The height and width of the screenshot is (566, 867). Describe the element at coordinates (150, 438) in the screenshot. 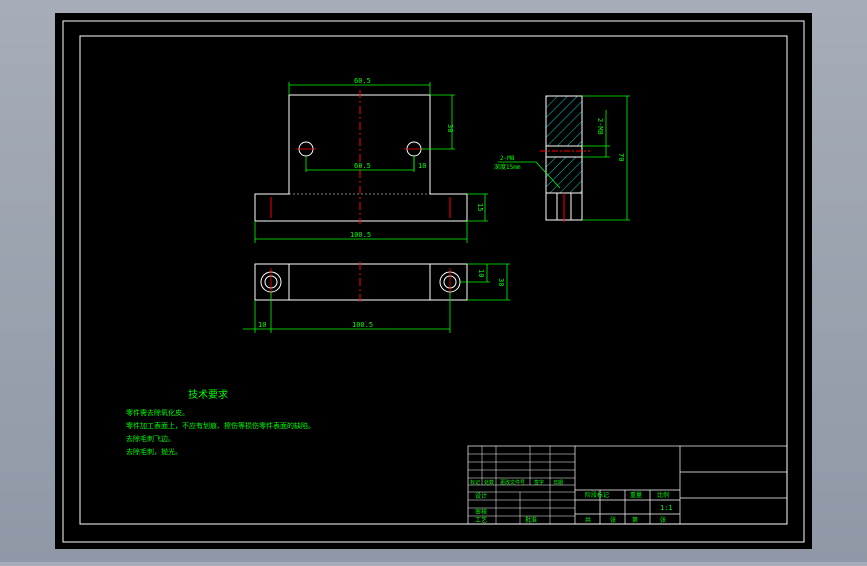

I see `tech-req-line-3: 去除毛刺飞边。` at that location.